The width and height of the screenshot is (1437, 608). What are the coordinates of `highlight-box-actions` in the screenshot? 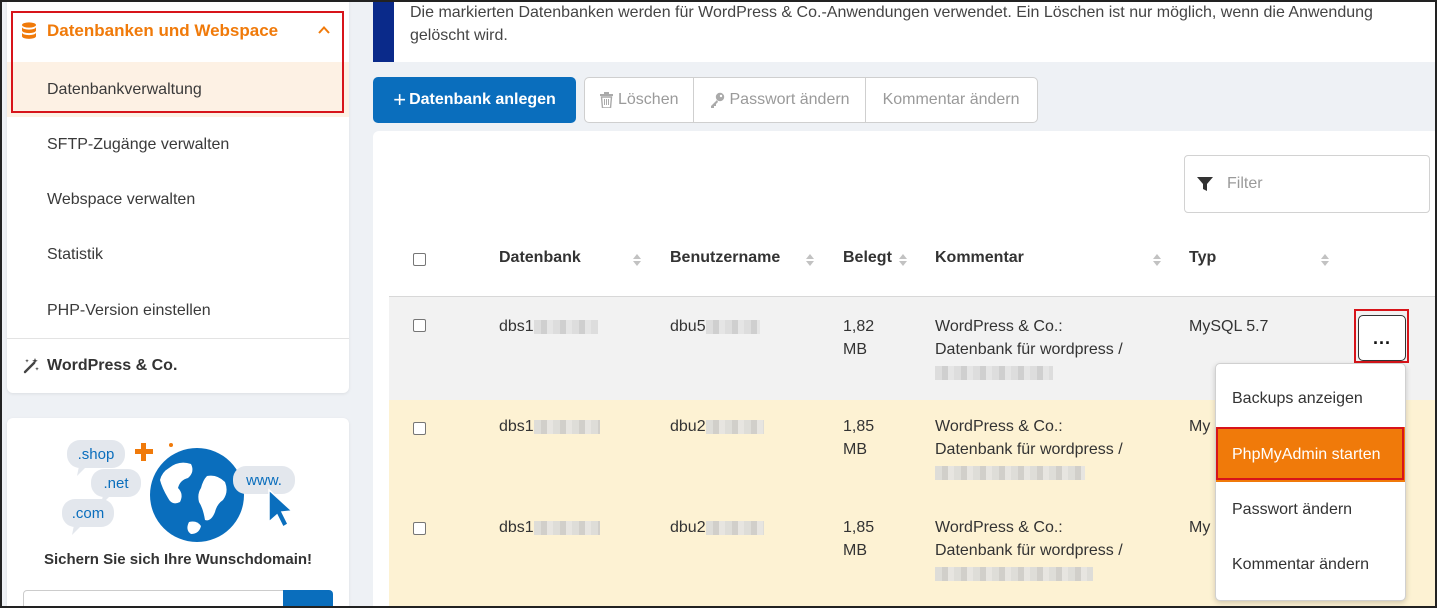 It's located at (1381, 336).